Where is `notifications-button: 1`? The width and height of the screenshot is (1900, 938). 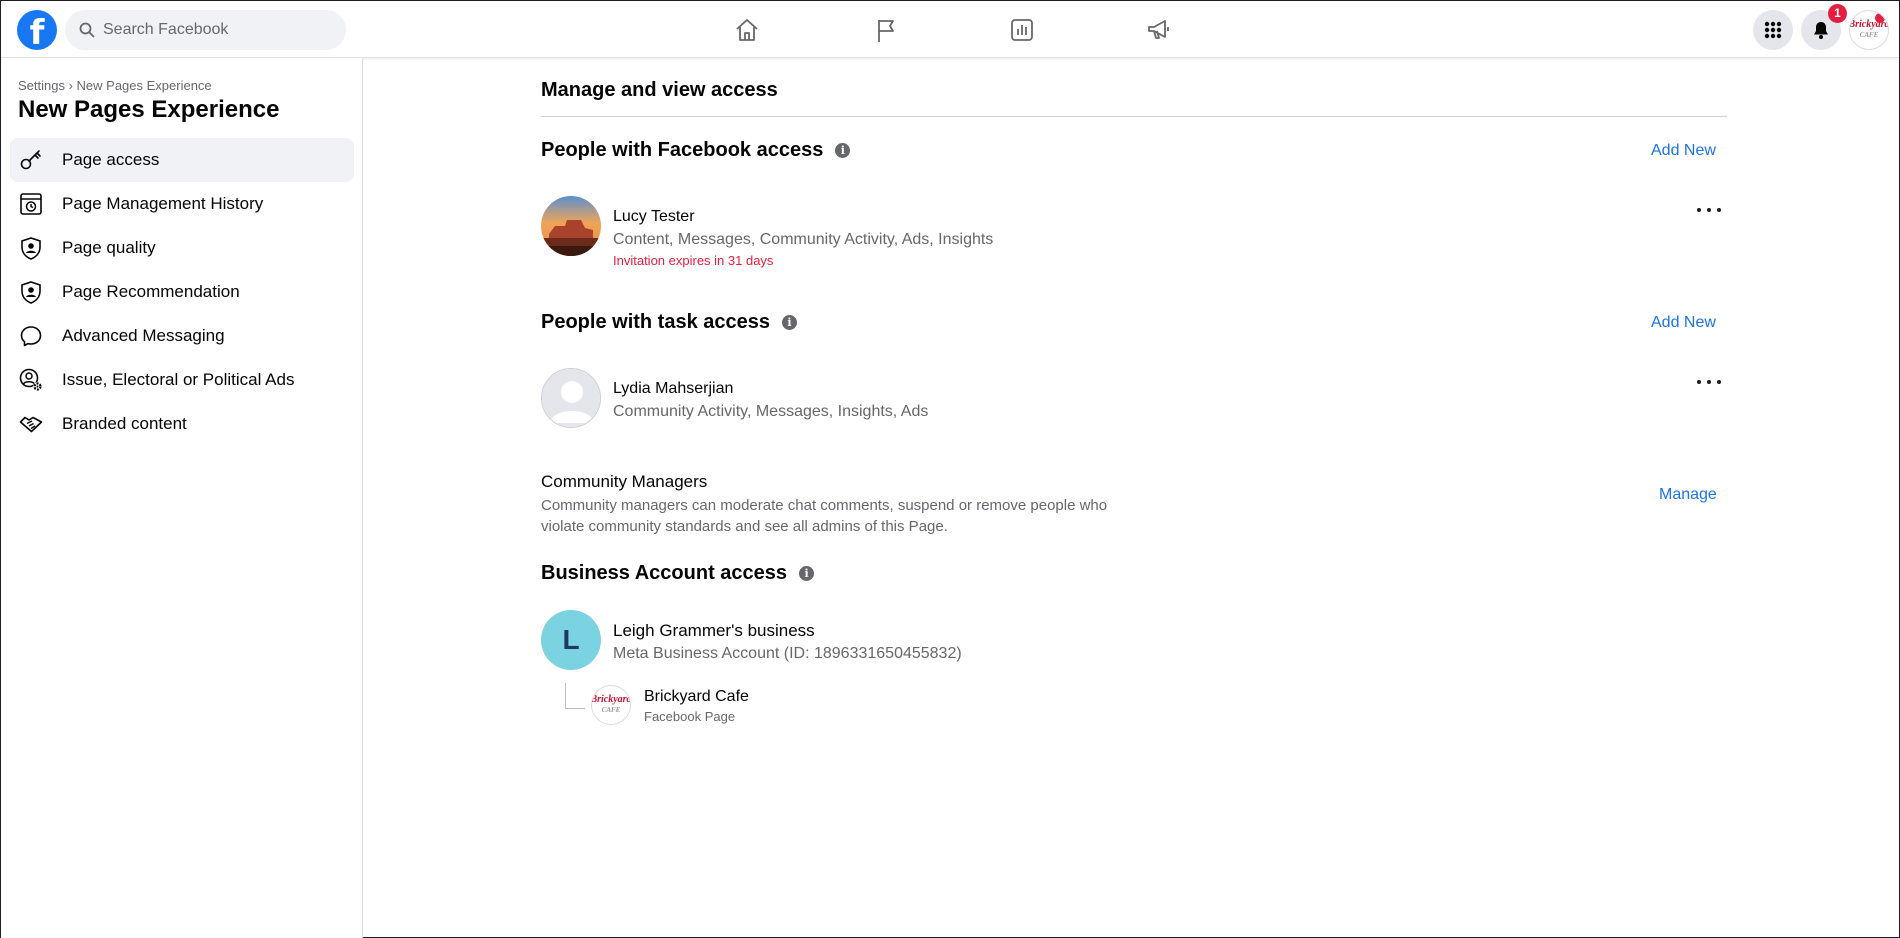
notifications-button: 1 is located at coordinates (1824, 27).